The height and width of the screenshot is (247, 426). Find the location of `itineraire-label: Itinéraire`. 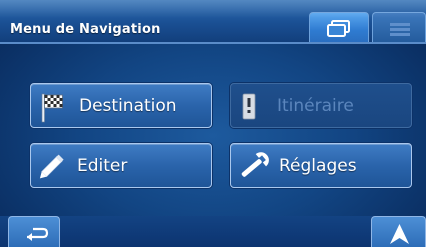

itineraire-label: Itinéraire is located at coordinates (315, 105).